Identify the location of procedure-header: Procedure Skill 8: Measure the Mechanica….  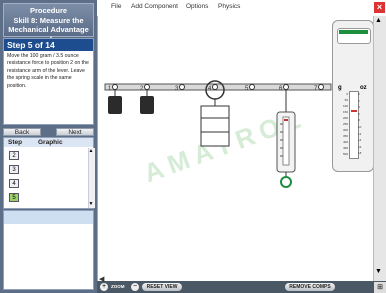
(48, 23).